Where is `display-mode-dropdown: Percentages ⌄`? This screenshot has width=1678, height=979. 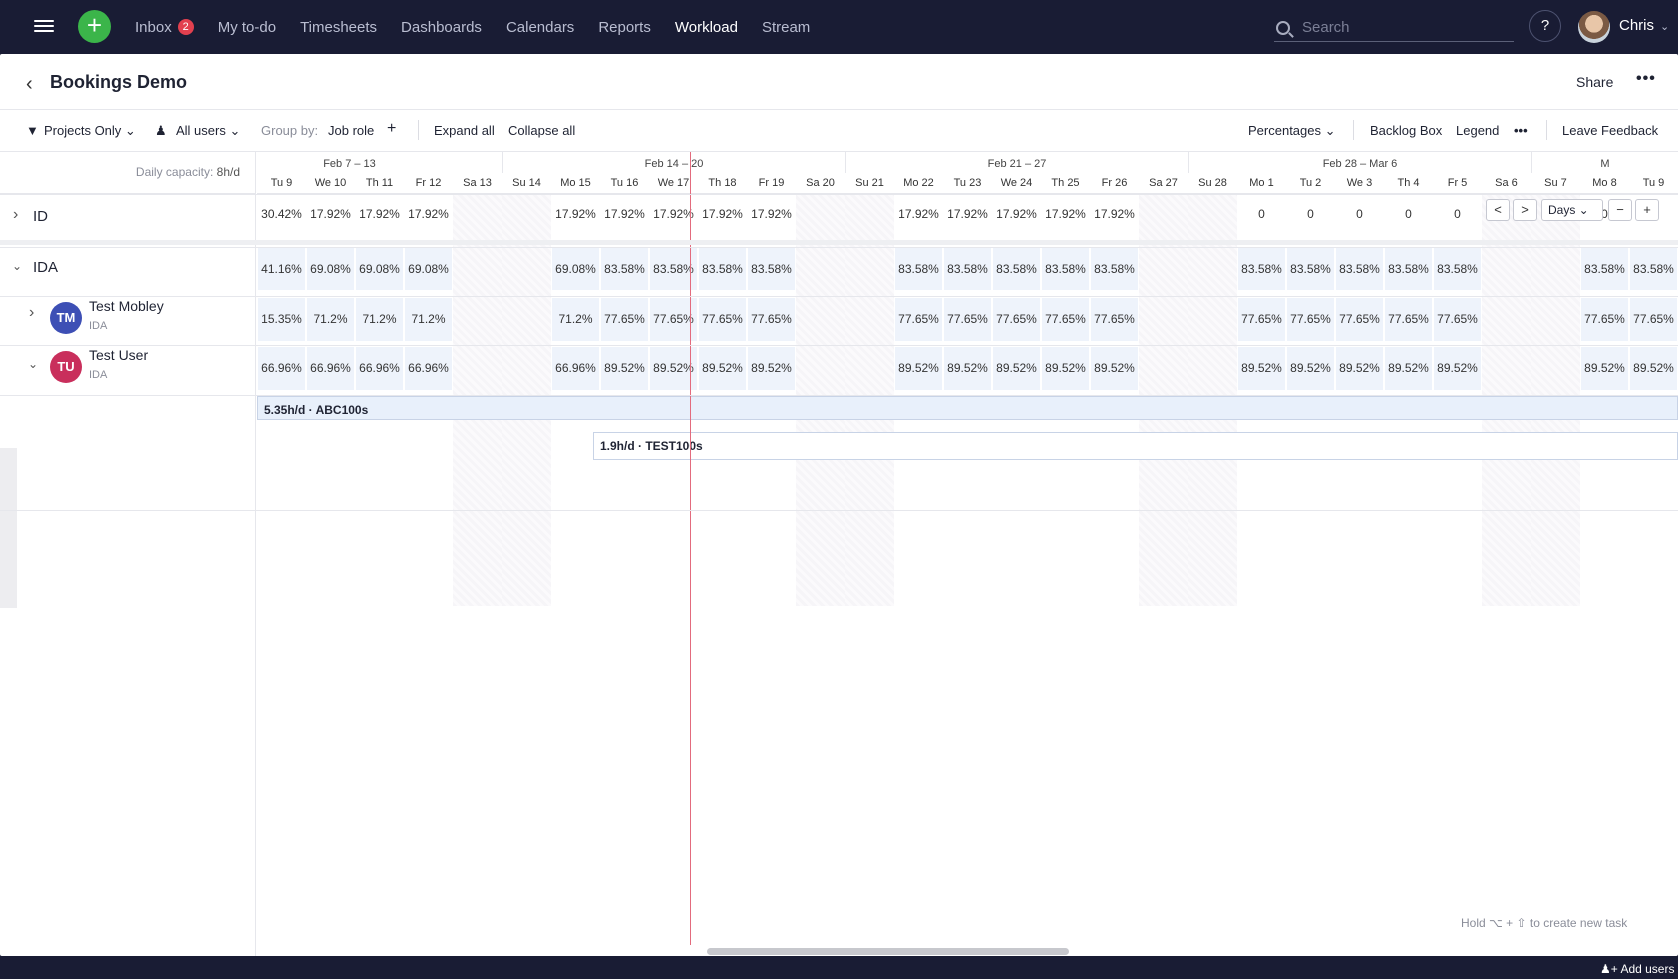
display-mode-dropdown: Percentages ⌄ is located at coordinates (1292, 131).